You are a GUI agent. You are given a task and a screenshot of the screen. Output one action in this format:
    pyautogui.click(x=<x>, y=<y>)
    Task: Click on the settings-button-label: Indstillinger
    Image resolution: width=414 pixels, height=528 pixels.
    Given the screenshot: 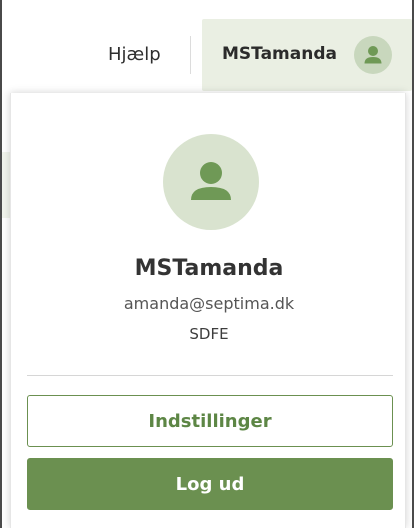 What is the action you would take?
    pyautogui.click(x=210, y=421)
    